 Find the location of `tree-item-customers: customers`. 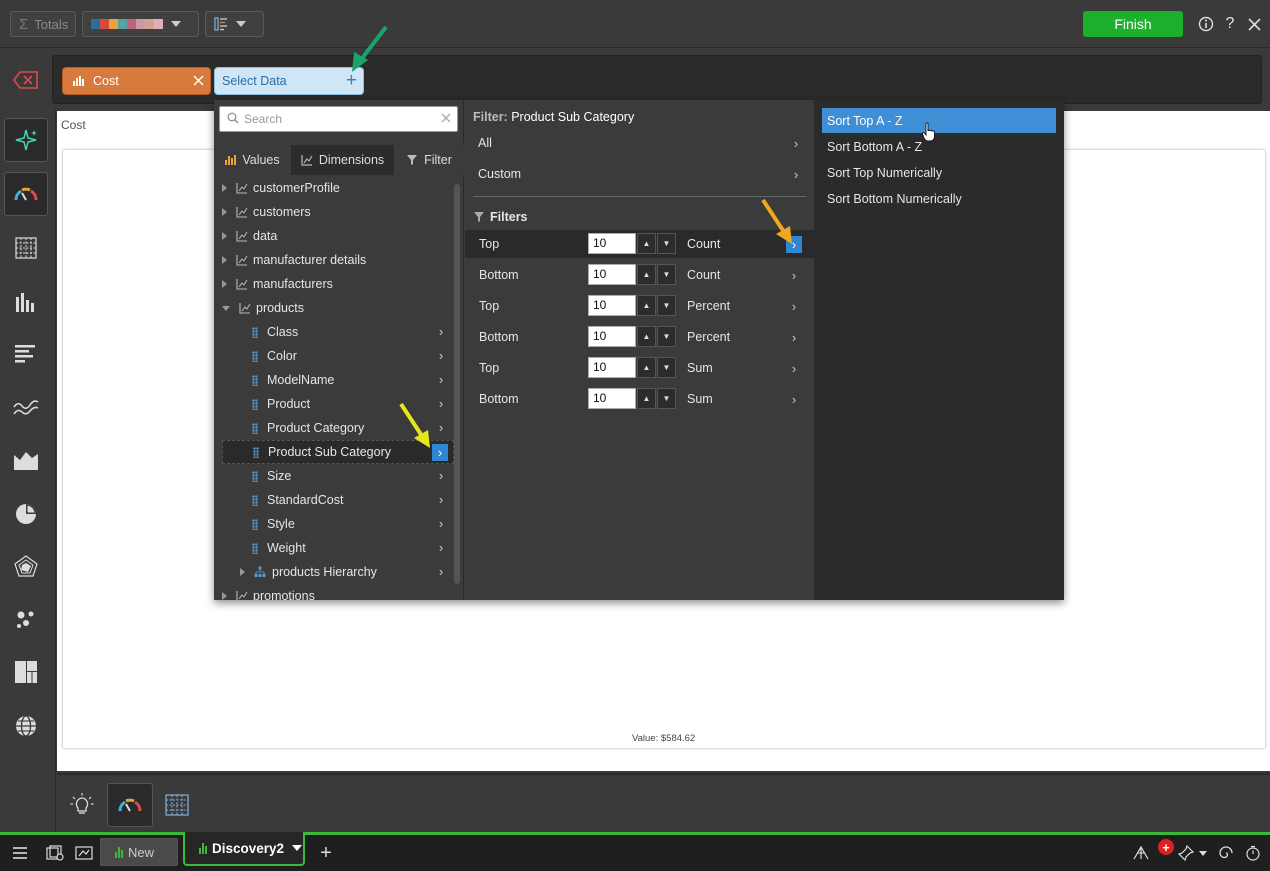

tree-item-customers: customers is located at coordinates (338, 212).